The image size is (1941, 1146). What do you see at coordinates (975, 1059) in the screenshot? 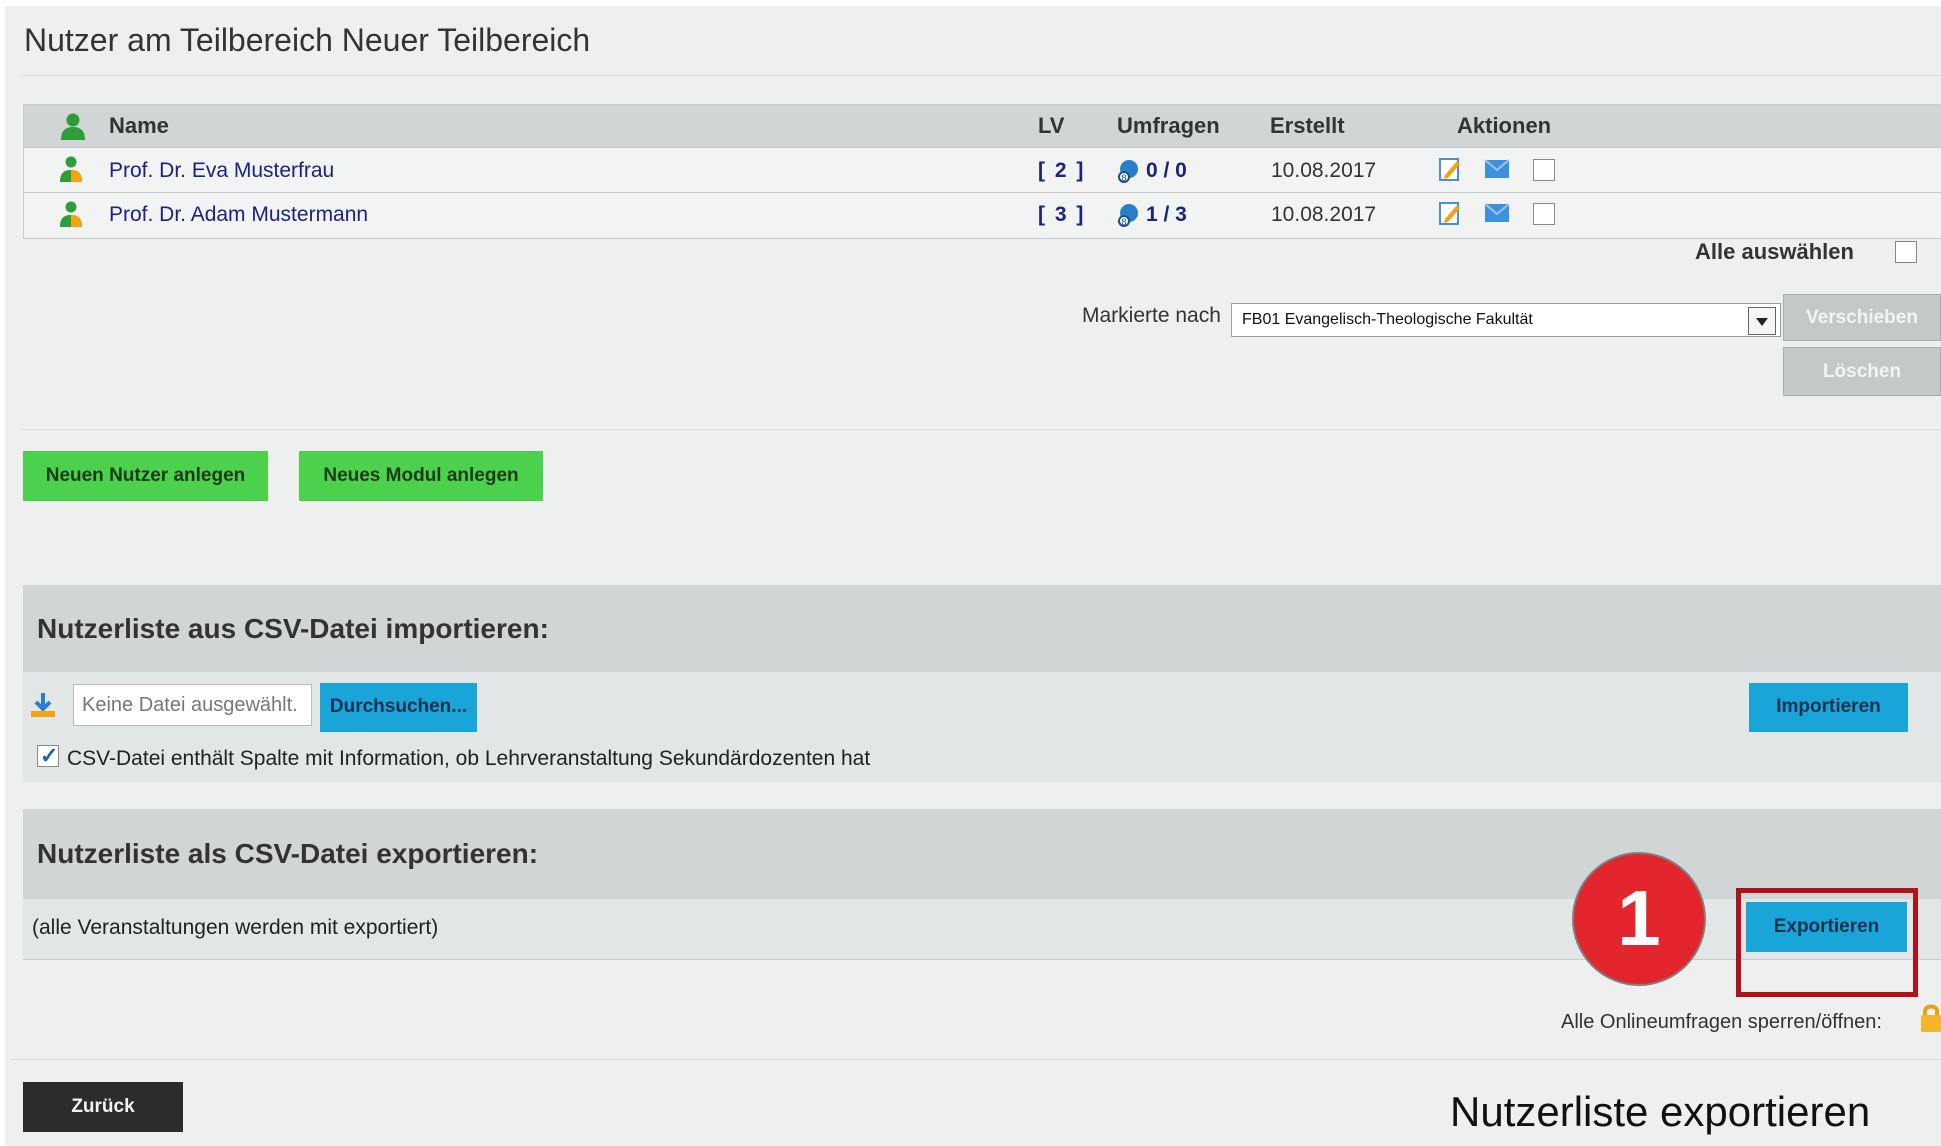
I see `footer-divider` at bounding box center [975, 1059].